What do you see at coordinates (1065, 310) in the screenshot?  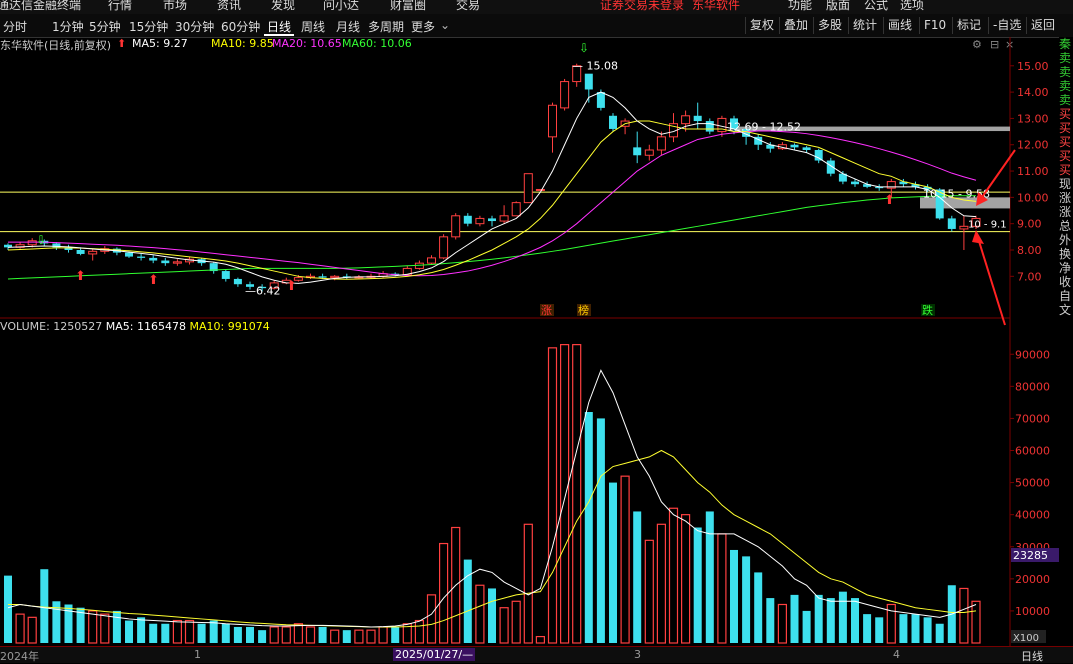 I see `sidebar-label: 文` at bounding box center [1065, 310].